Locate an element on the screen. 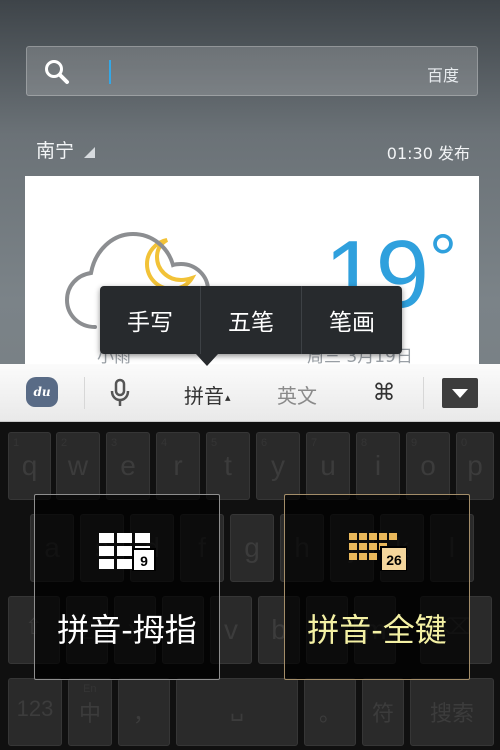 The width and height of the screenshot is (500, 750). key-label: g is located at coordinates (252, 547).